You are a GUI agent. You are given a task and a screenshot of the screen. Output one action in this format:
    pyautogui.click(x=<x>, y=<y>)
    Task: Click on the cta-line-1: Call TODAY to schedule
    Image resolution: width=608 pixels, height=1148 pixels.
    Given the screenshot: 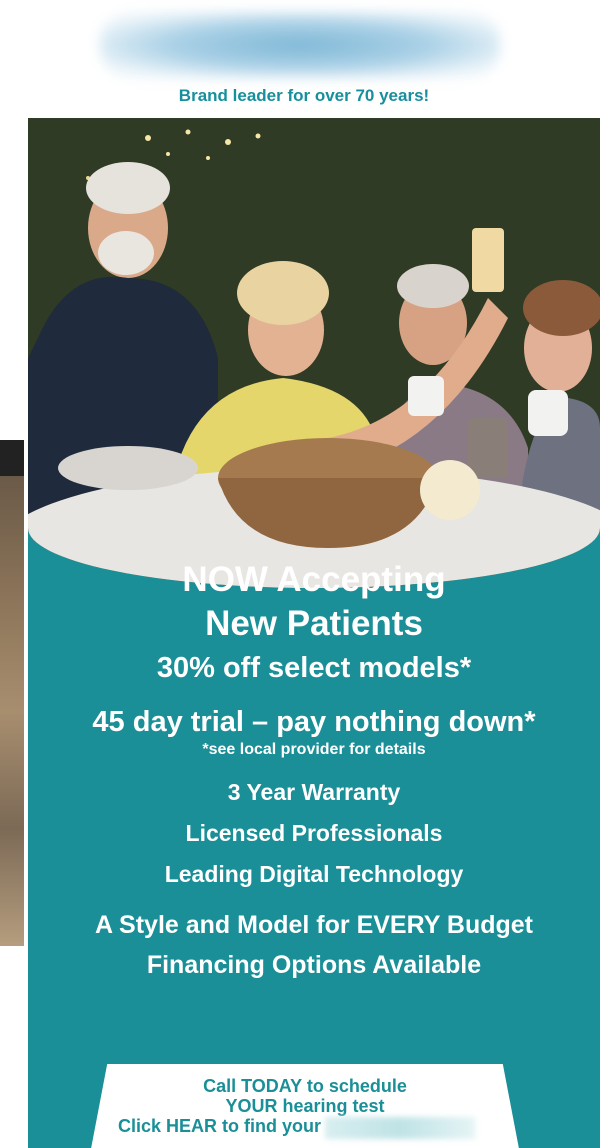 What is the action you would take?
    pyautogui.click(x=305, y=1086)
    